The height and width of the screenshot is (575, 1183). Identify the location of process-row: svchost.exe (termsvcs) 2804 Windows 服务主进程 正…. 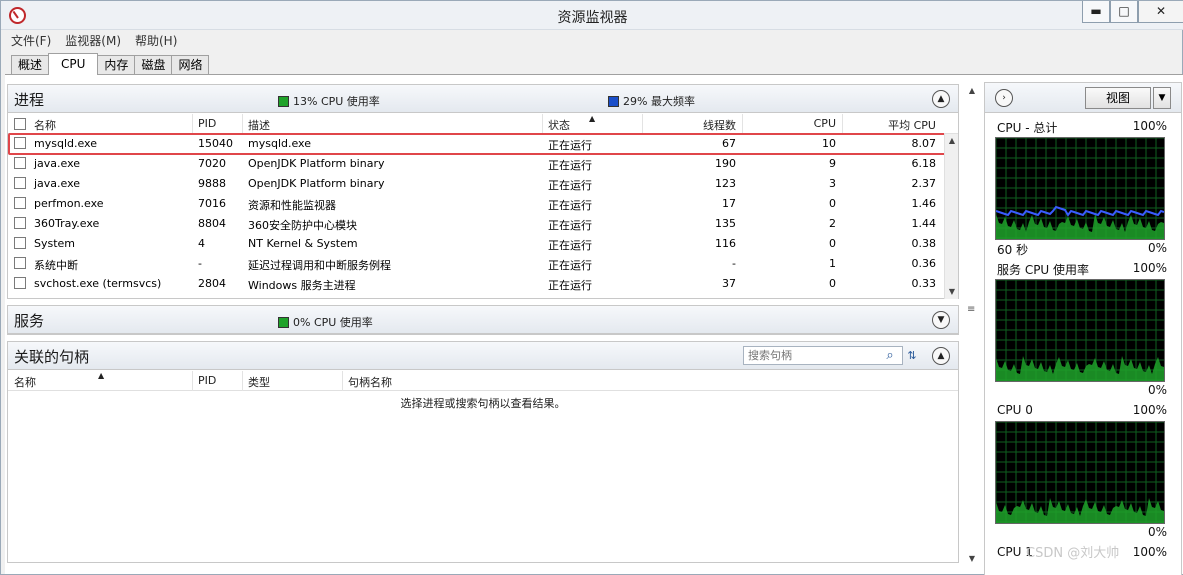
(476, 283).